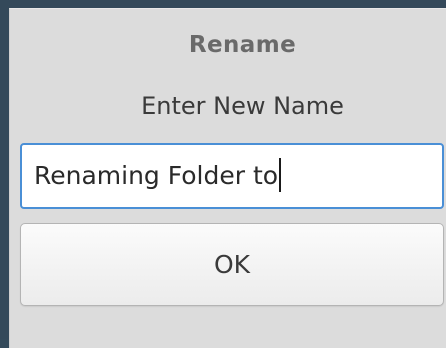 This screenshot has width=446, height=348. I want to click on enter-new-name-label: Enter New Name, so click(242, 106).